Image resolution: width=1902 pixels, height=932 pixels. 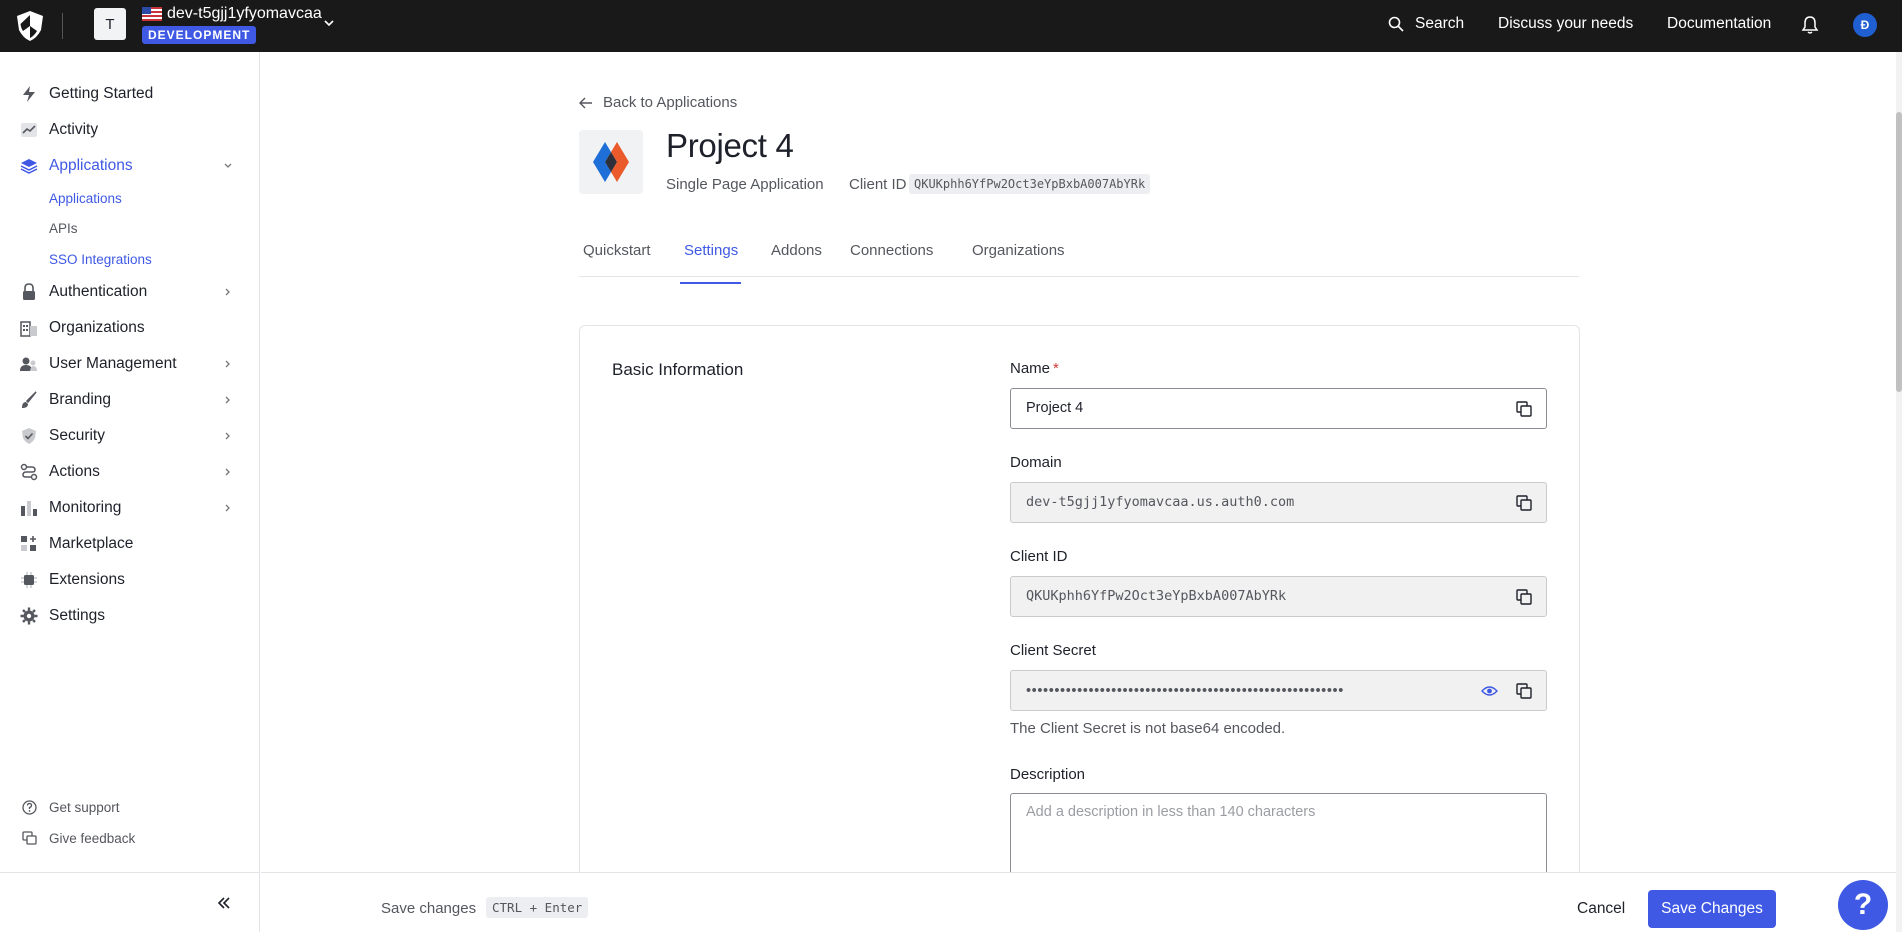 I want to click on tab-organizations: Organizations, so click(x=1018, y=250).